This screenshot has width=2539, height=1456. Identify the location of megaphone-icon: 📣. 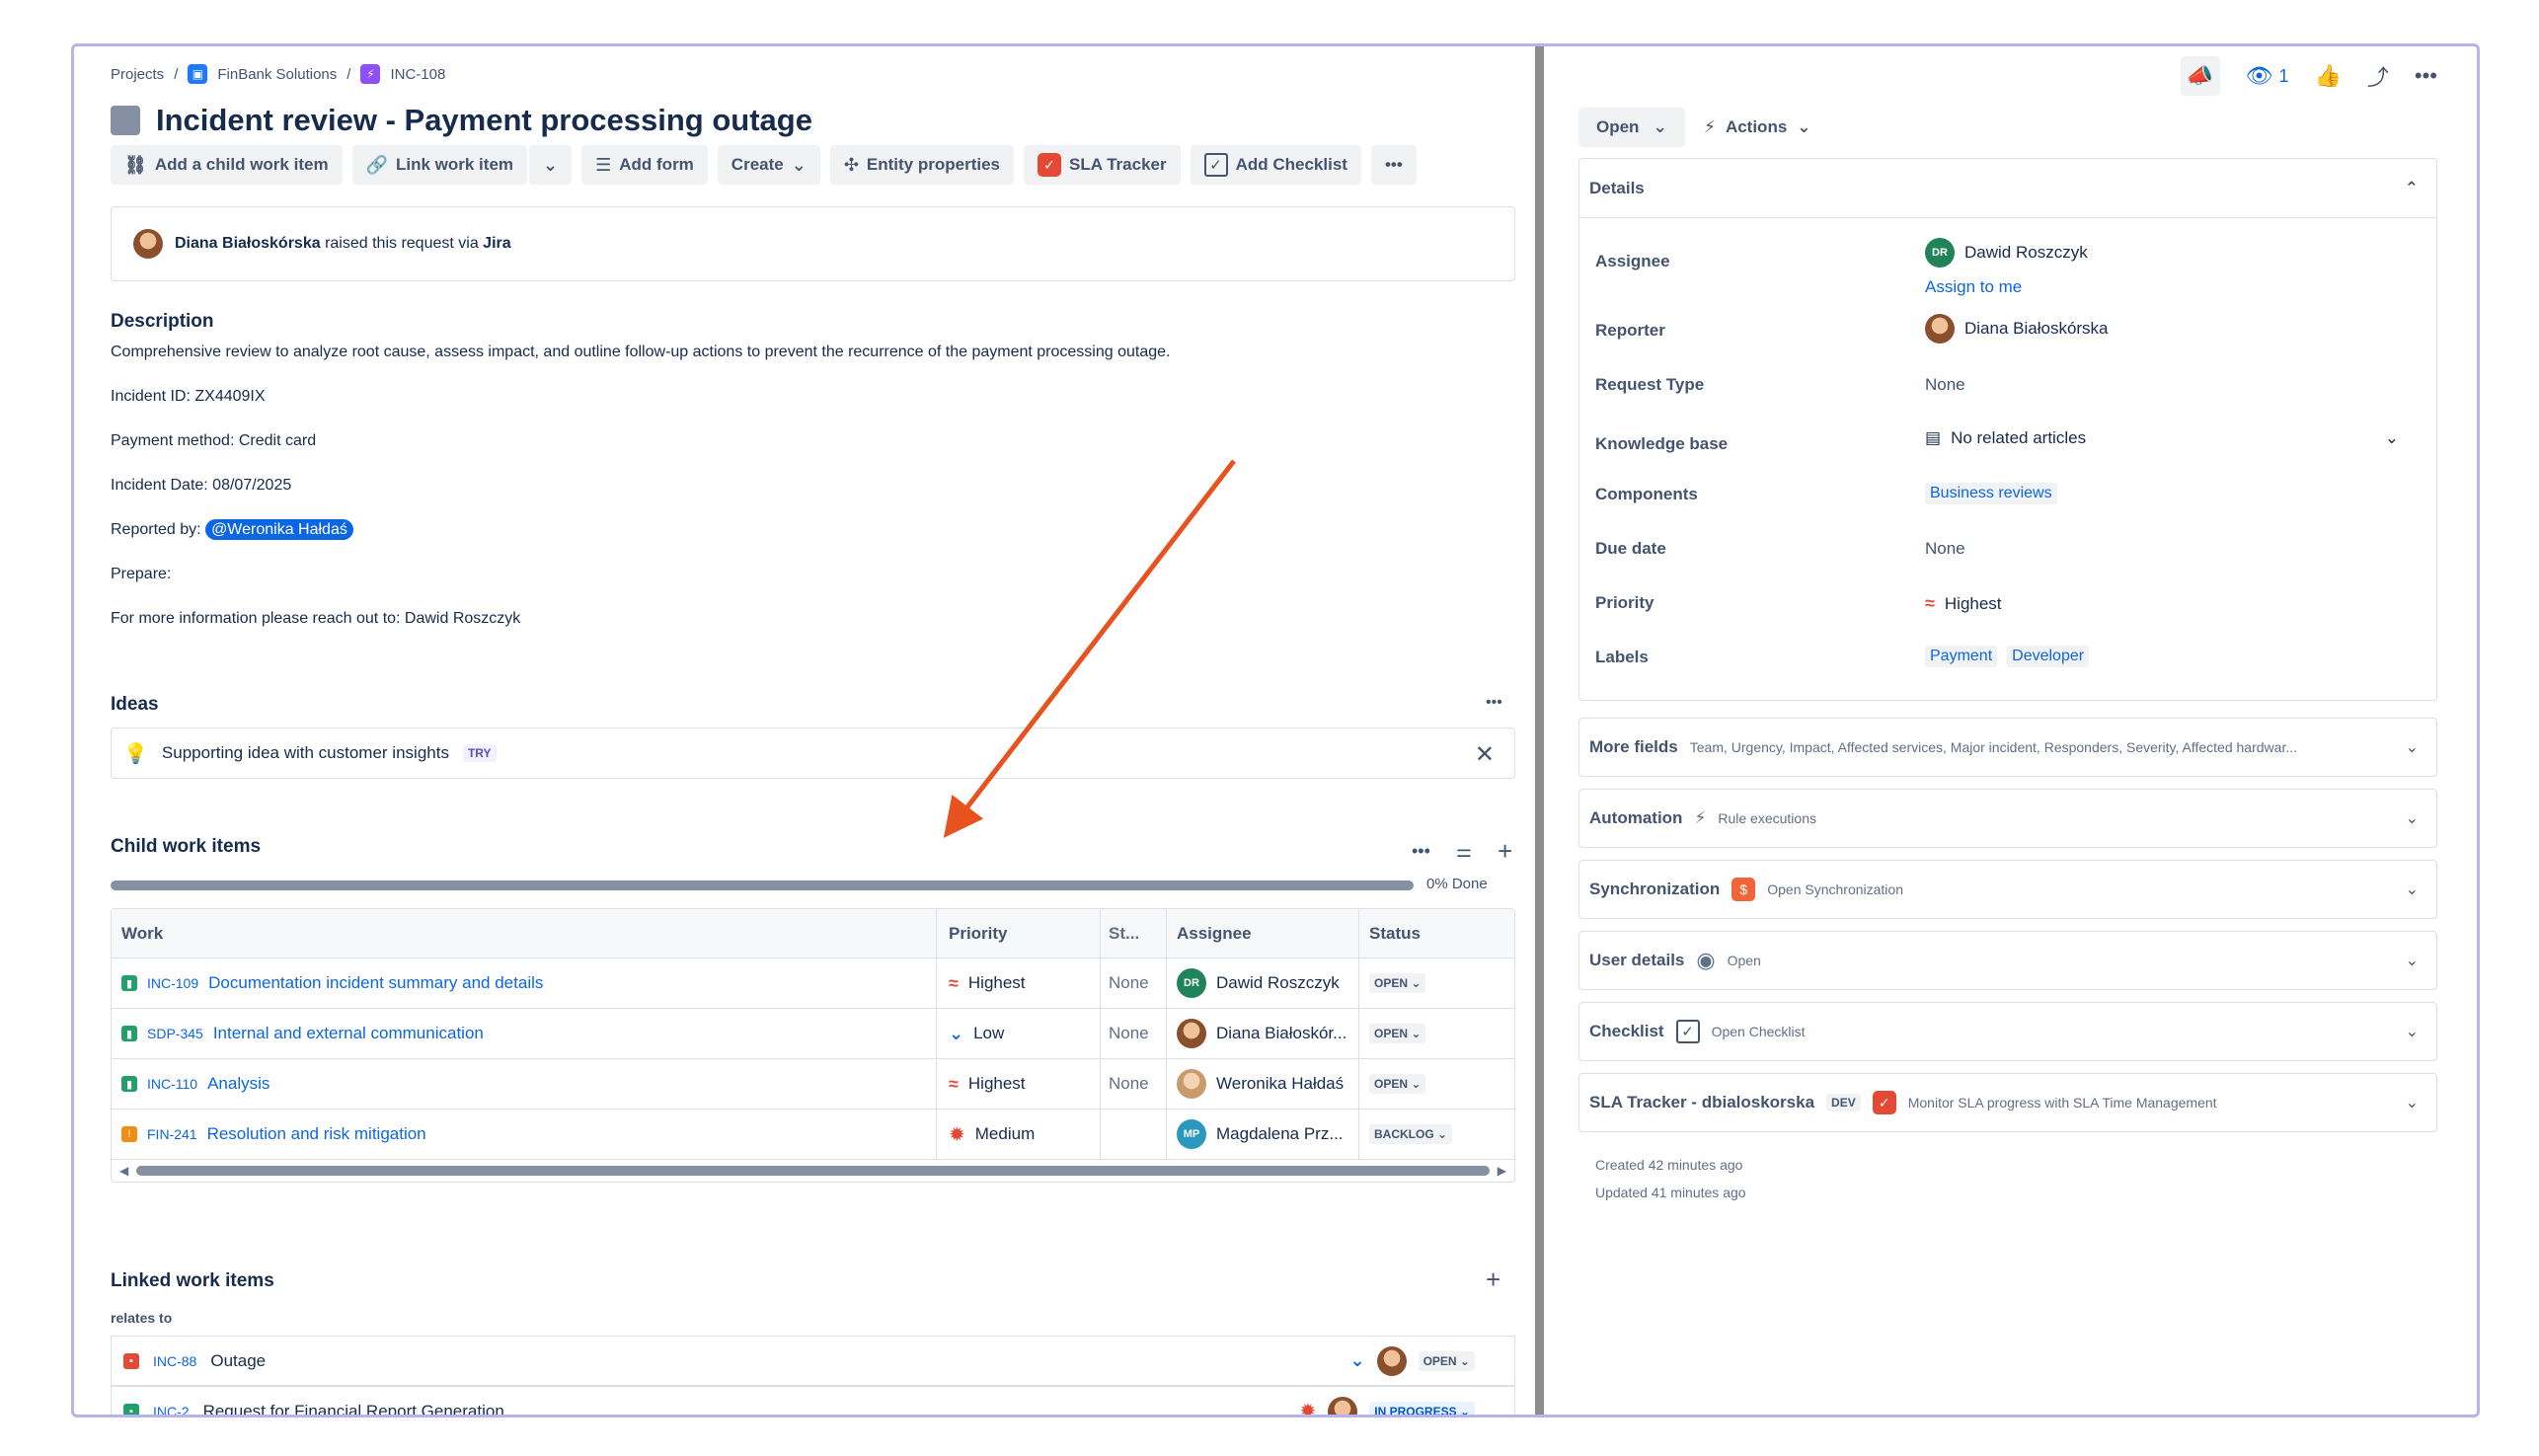
(2200, 76).